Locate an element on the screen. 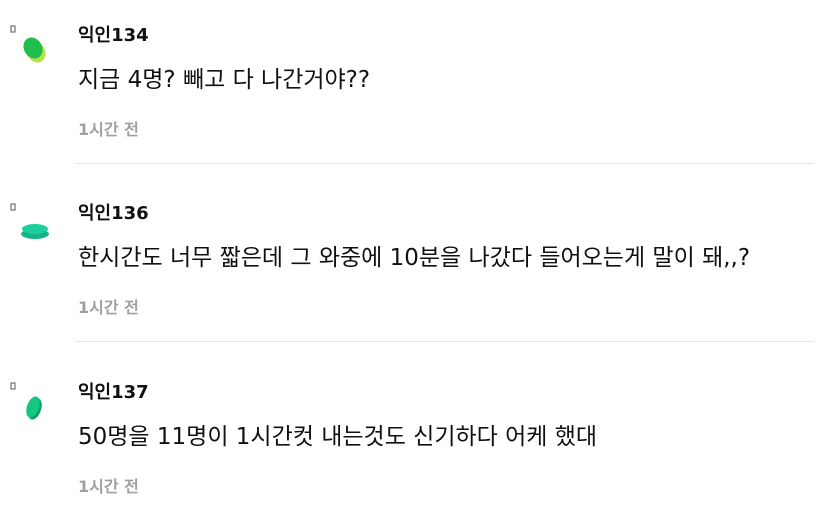 The image size is (828, 515). comment-text: 지금 4명? 빼고 다 나간거야?? is located at coordinates (224, 80).